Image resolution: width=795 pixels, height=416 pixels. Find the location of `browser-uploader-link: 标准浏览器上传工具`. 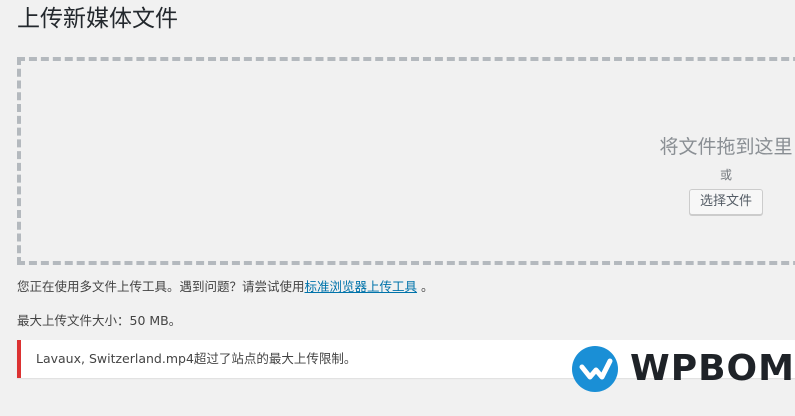

browser-uploader-link: 标准浏览器上传工具 is located at coordinates (361, 286).